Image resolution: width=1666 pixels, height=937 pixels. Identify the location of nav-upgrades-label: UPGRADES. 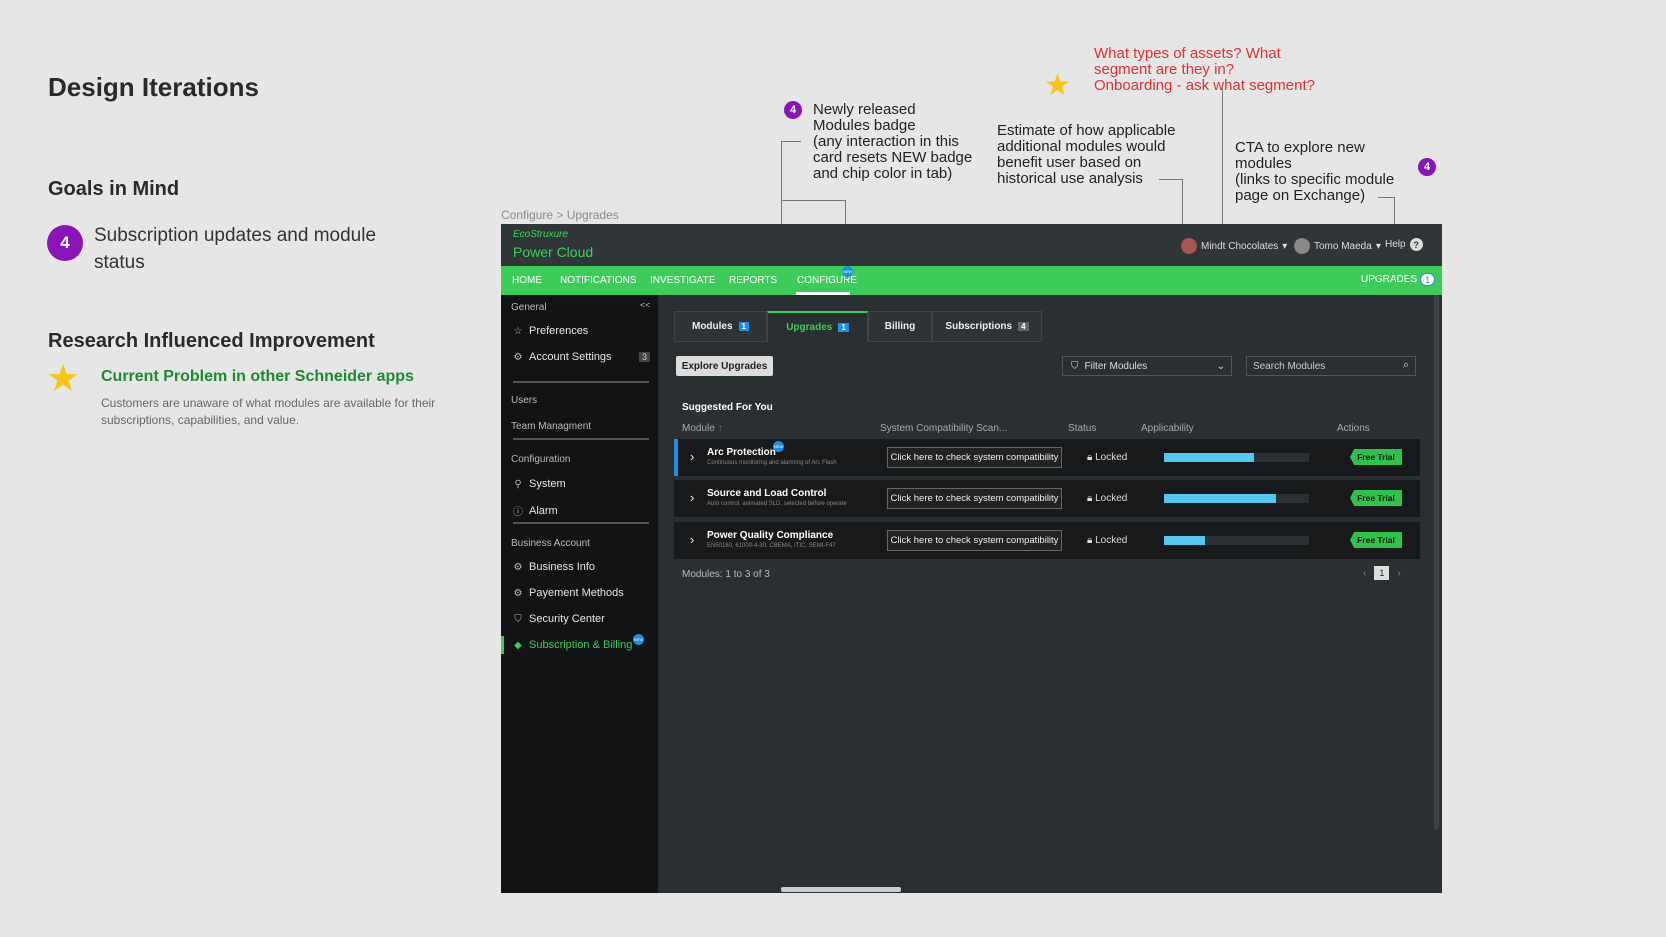
(1389, 279).